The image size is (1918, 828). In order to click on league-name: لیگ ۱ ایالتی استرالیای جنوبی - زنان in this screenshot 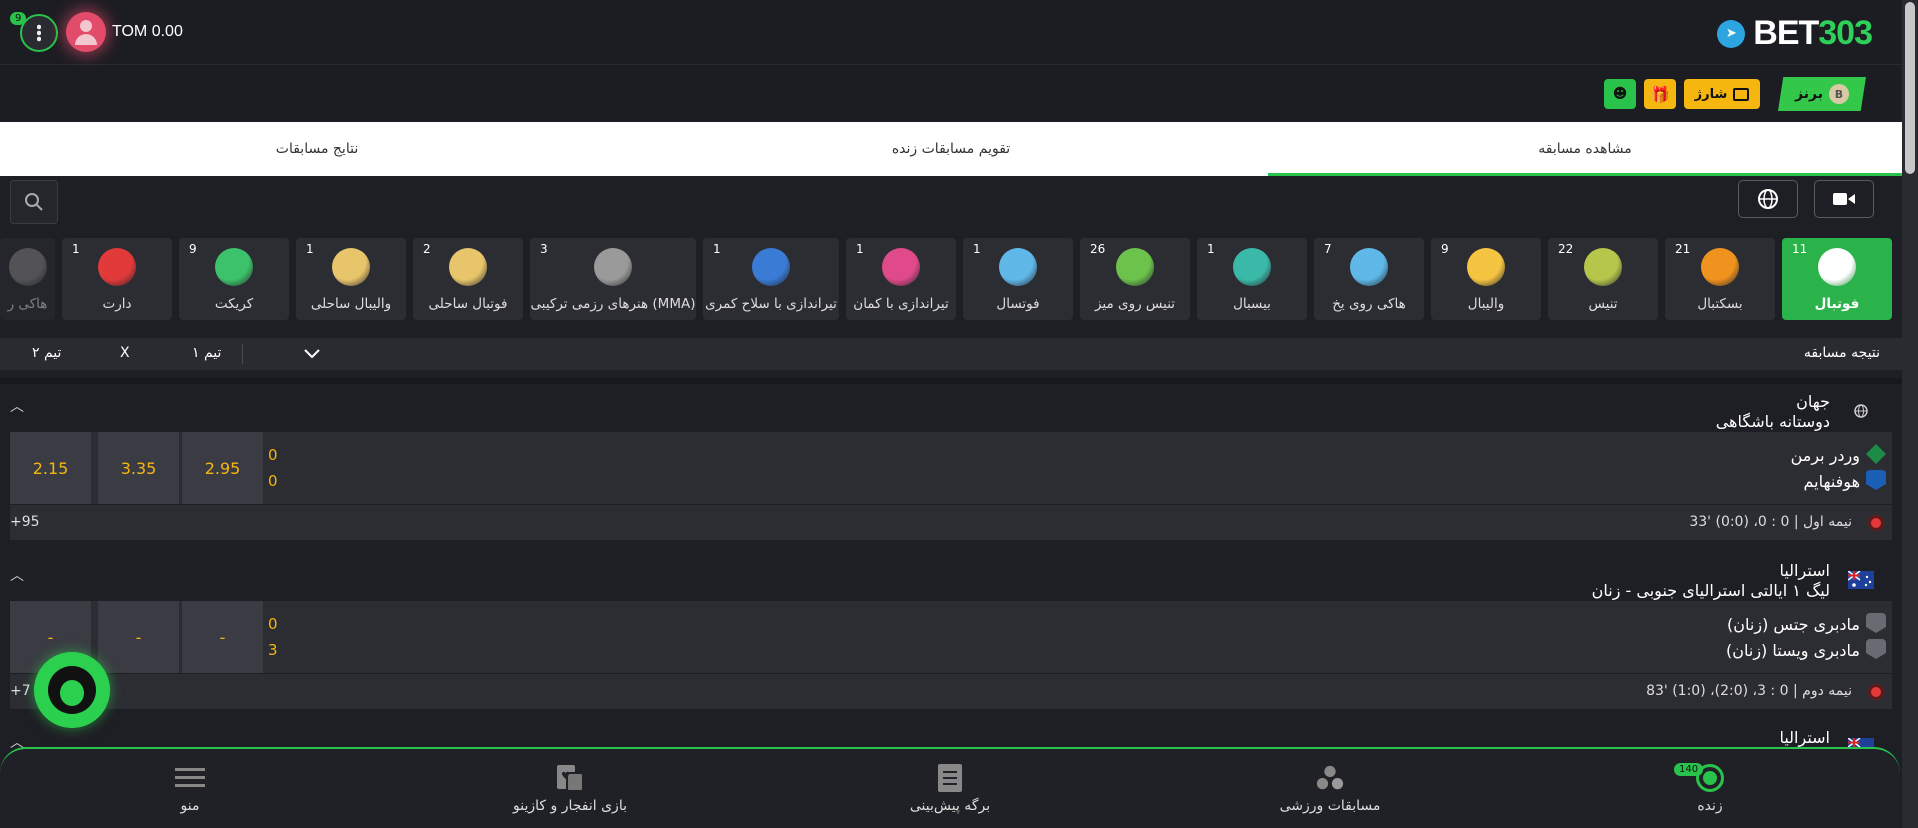, I will do `click(1710, 590)`.